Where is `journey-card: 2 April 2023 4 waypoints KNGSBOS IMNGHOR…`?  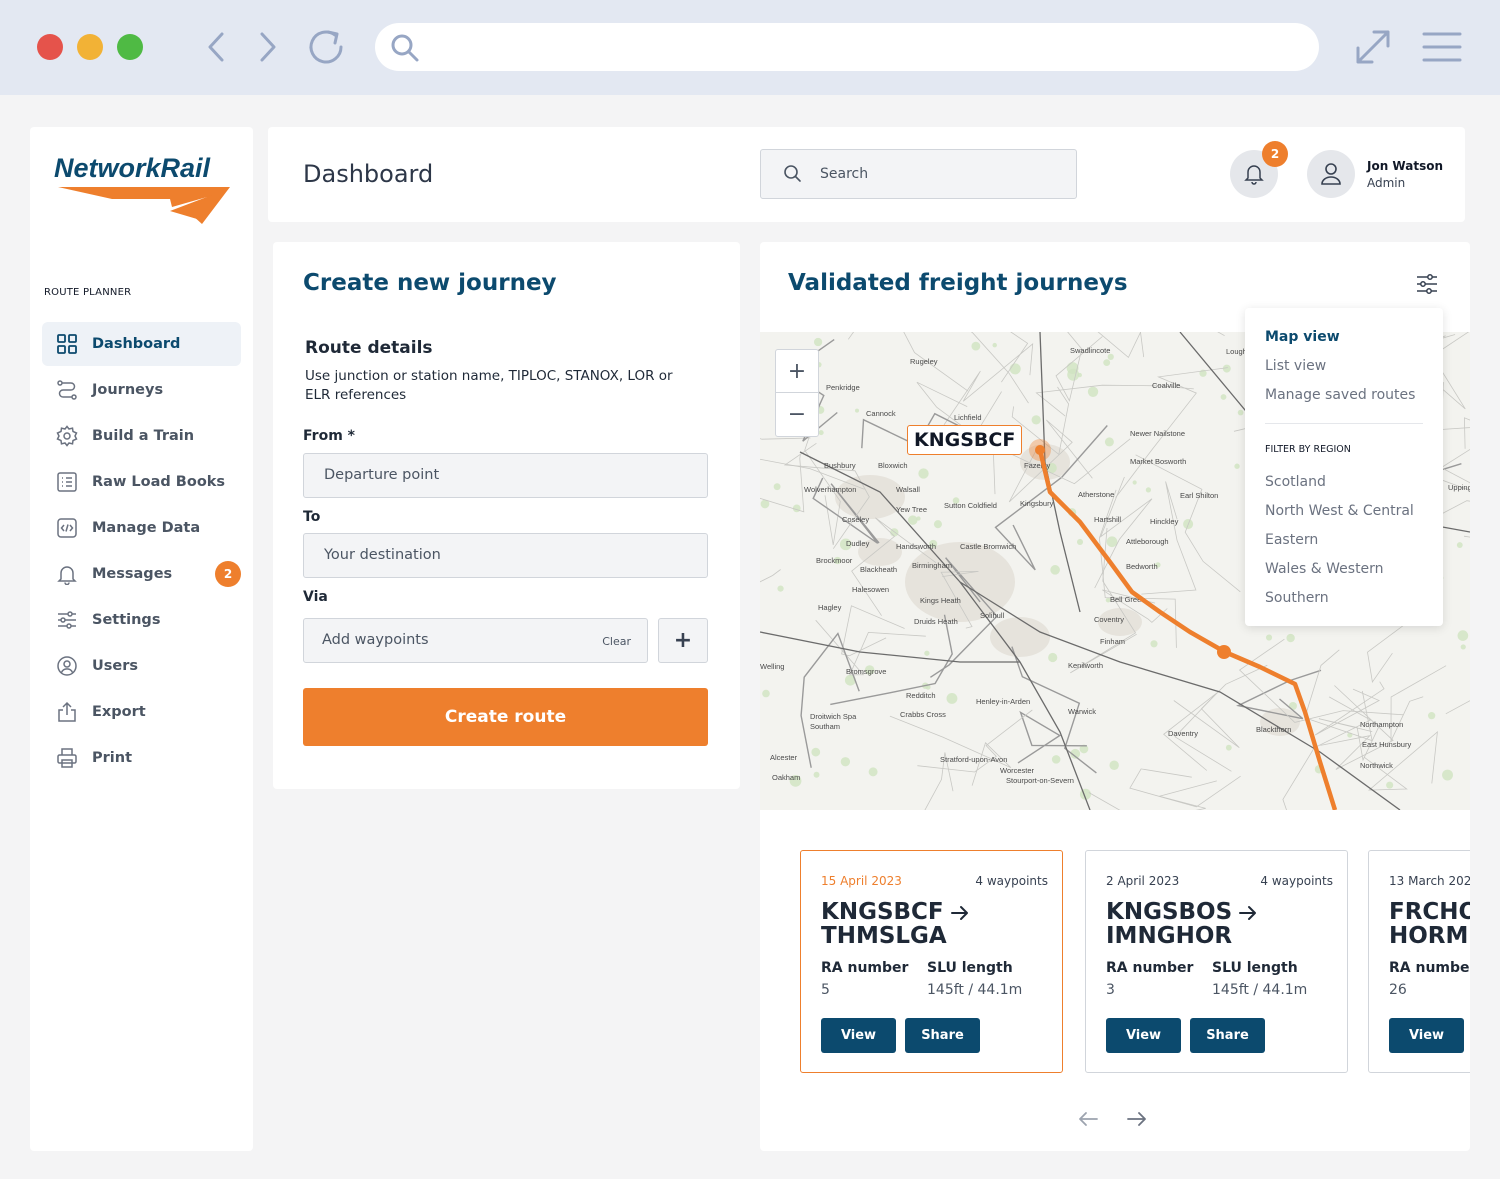
journey-card: 2 April 2023 4 waypoints KNGSBOS IMNGHOR… is located at coordinates (1216, 961).